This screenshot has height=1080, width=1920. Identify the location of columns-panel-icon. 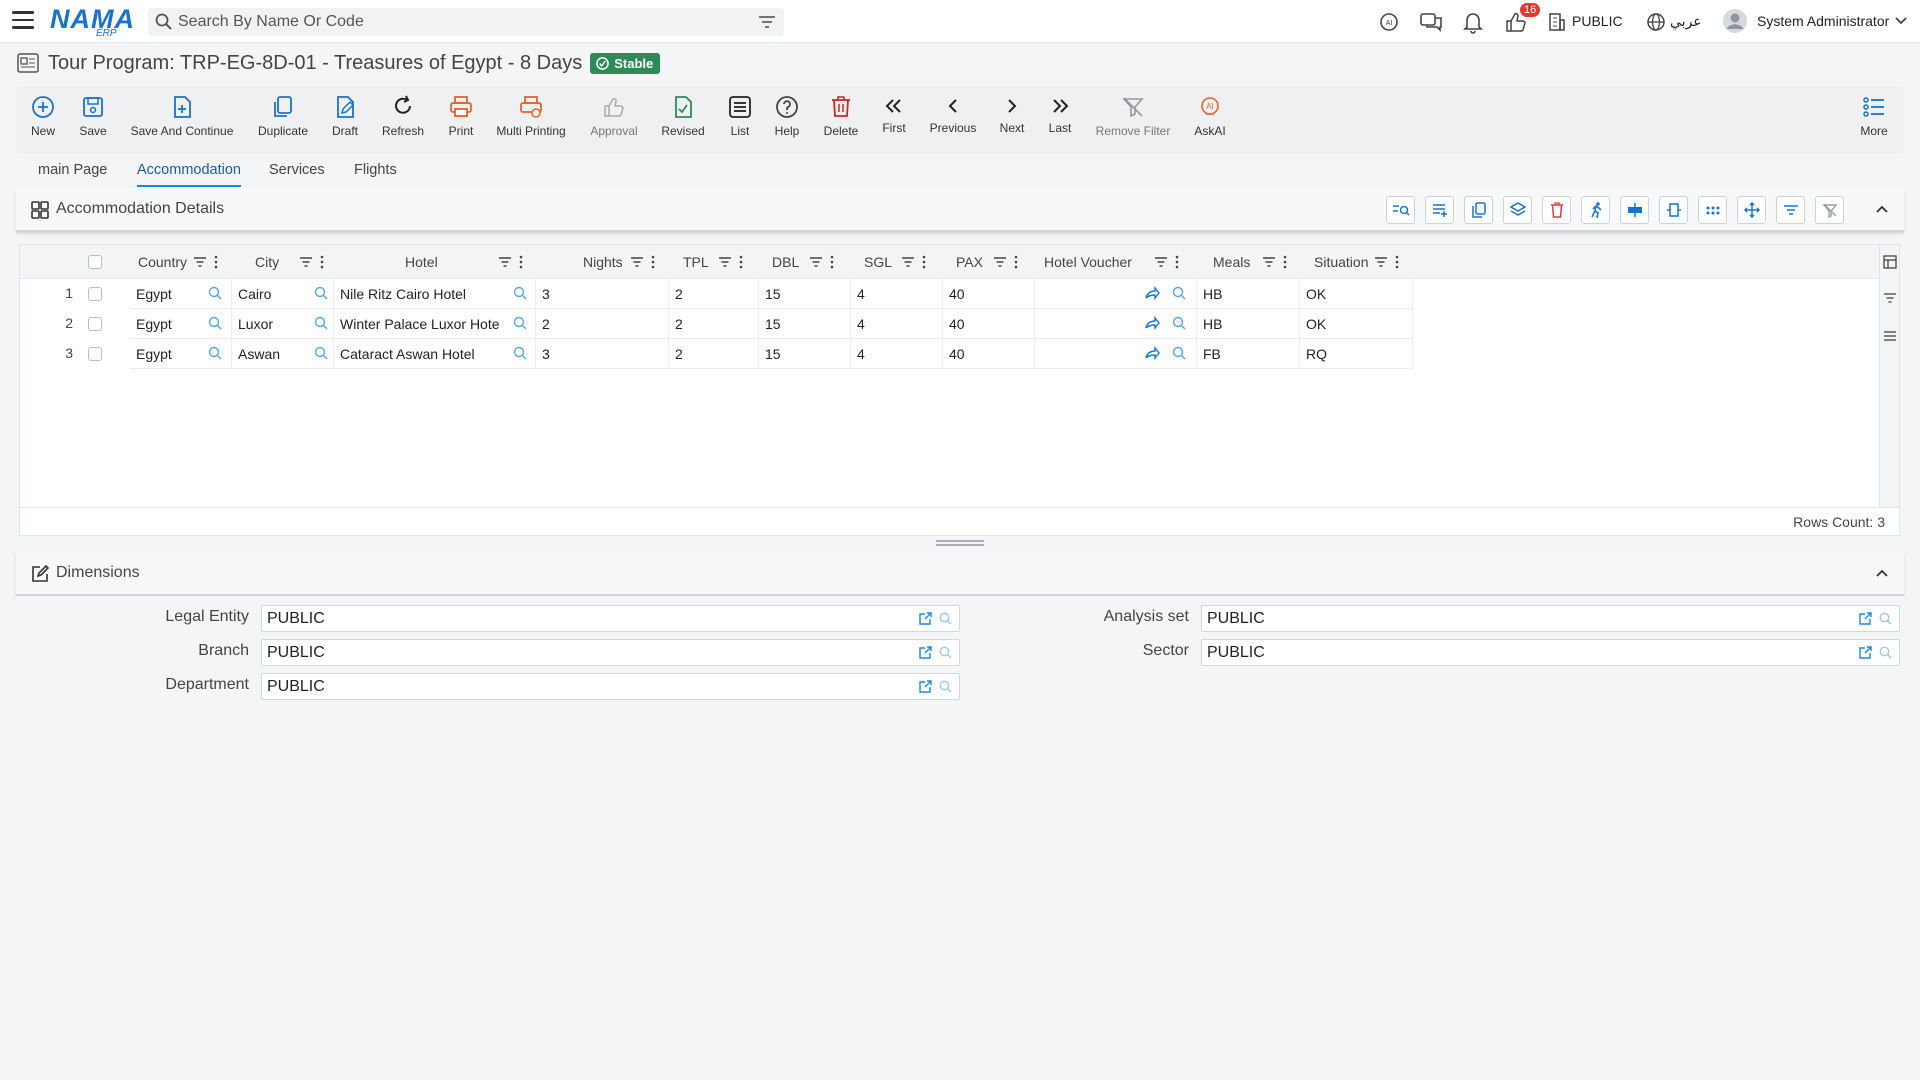
(1890, 262).